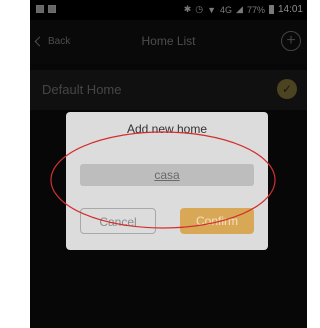 The image size is (320, 328). What do you see at coordinates (217, 221) in the screenshot?
I see `confirm-button: Confirm` at bounding box center [217, 221].